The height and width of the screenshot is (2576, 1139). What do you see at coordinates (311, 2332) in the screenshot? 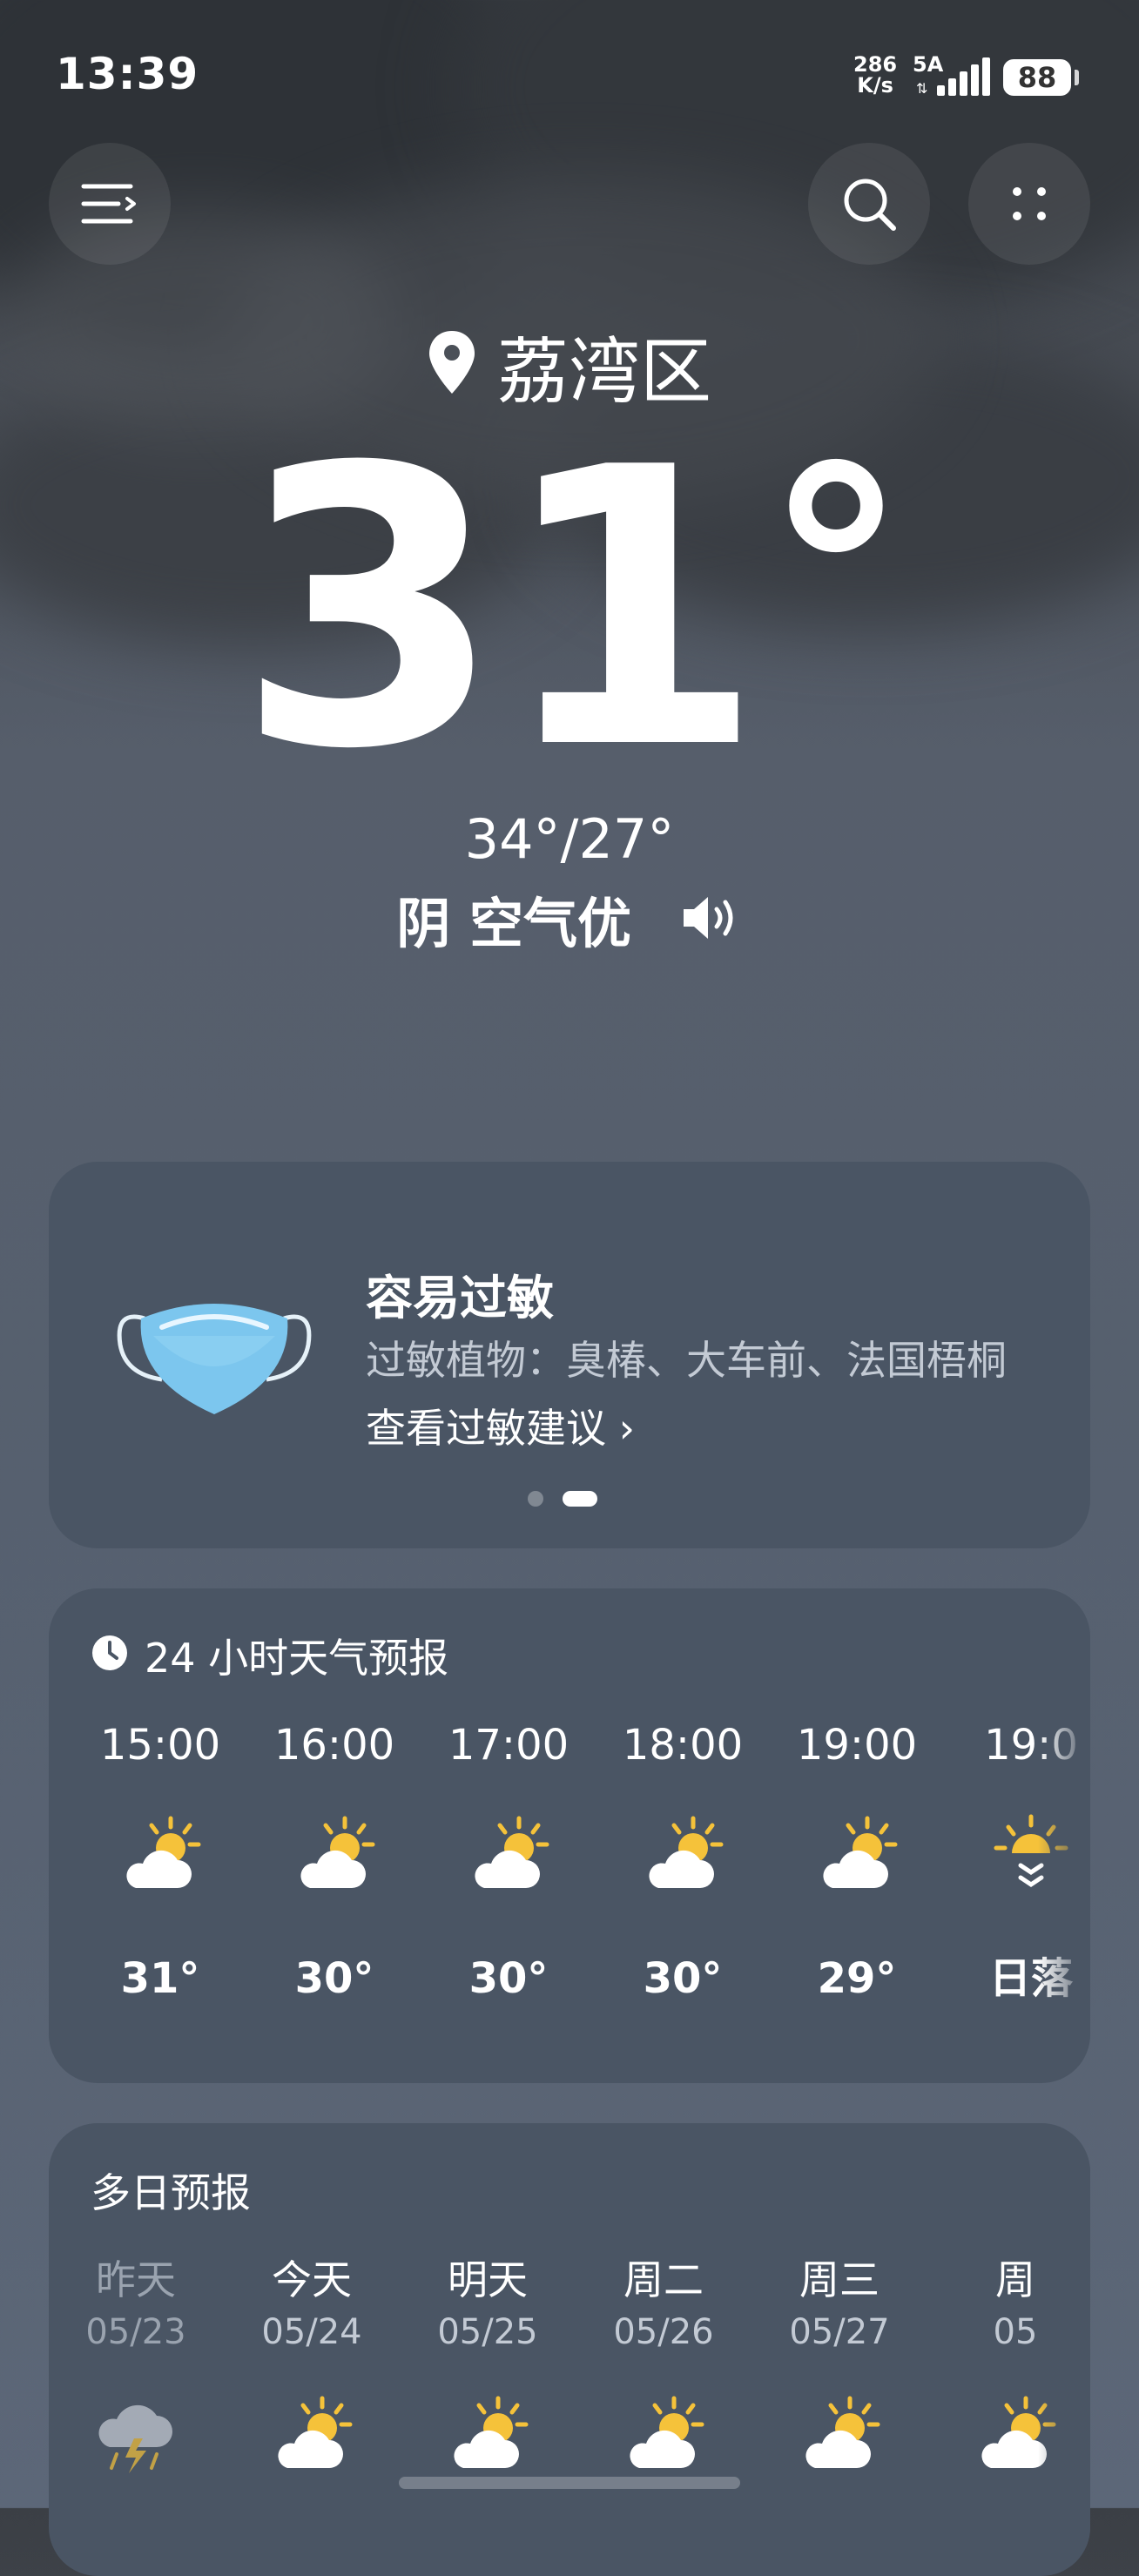
I see `day-date: 05/24` at bounding box center [311, 2332].